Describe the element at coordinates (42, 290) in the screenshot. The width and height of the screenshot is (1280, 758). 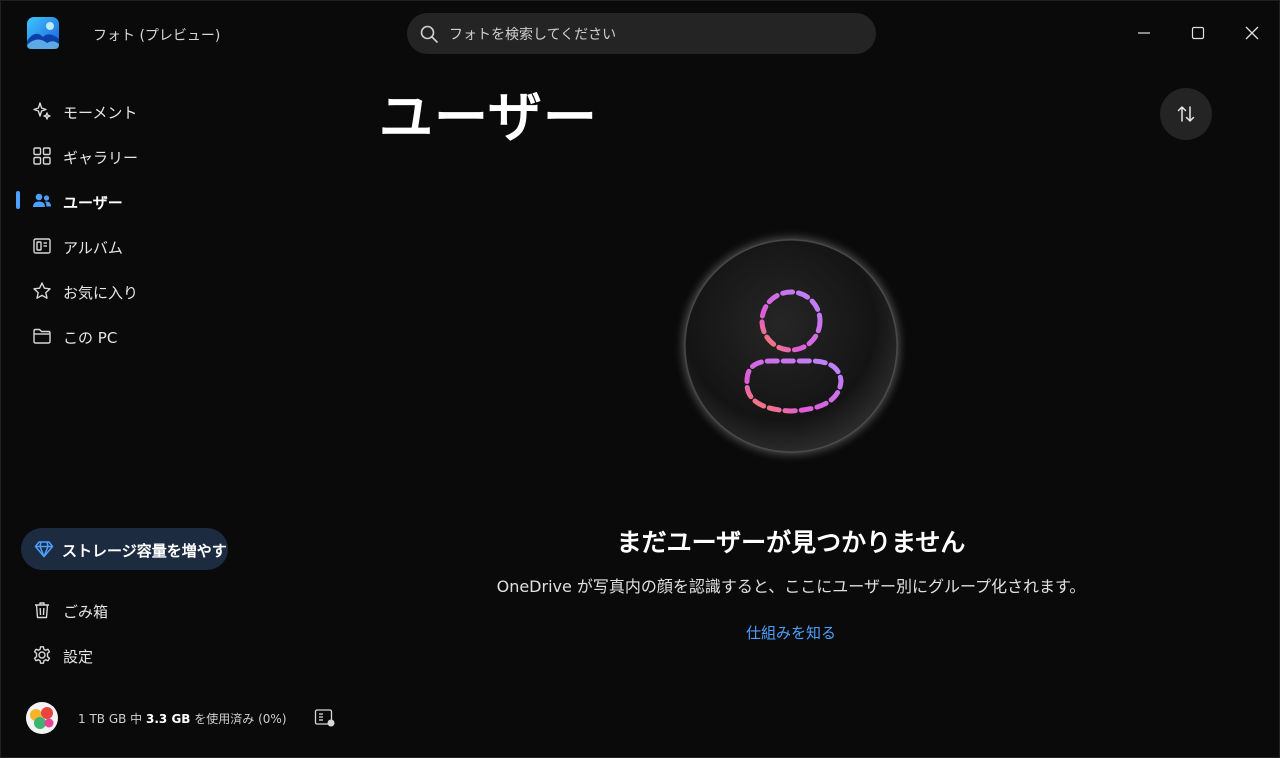
I see `star-icon` at that location.